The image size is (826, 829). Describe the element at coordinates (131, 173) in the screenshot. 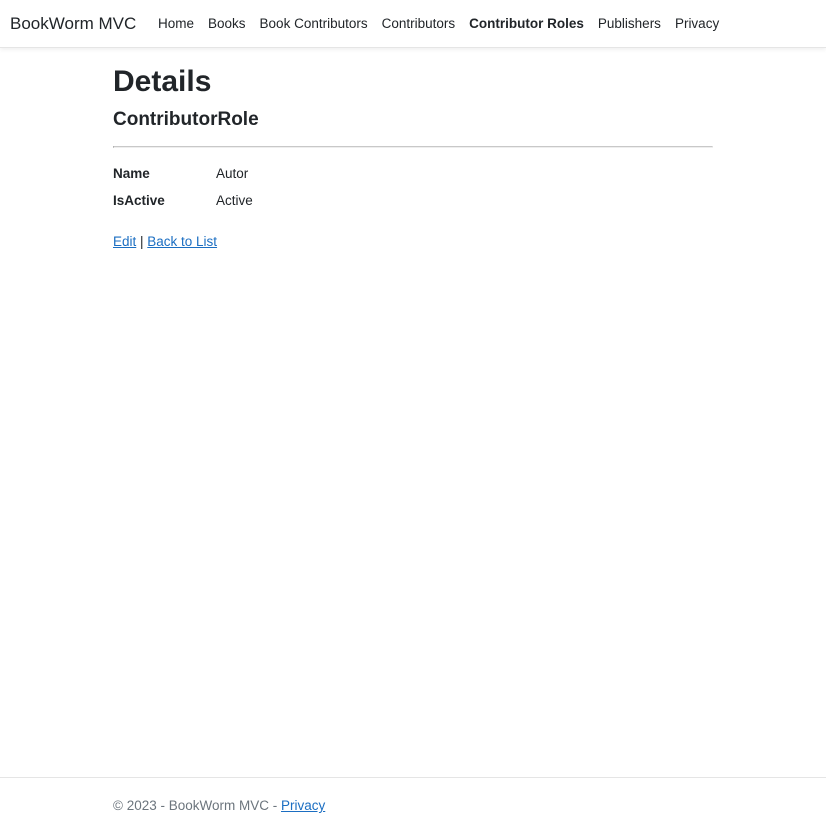

I see `field-label: Name` at that location.